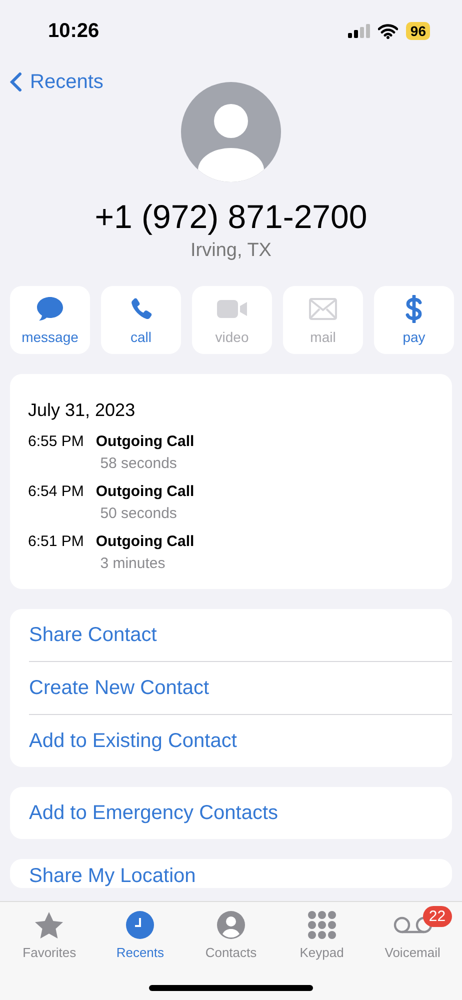 The width and height of the screenshot is (462, 1000). I want to click on call-duration: 3 minutes, so click(132, 563).